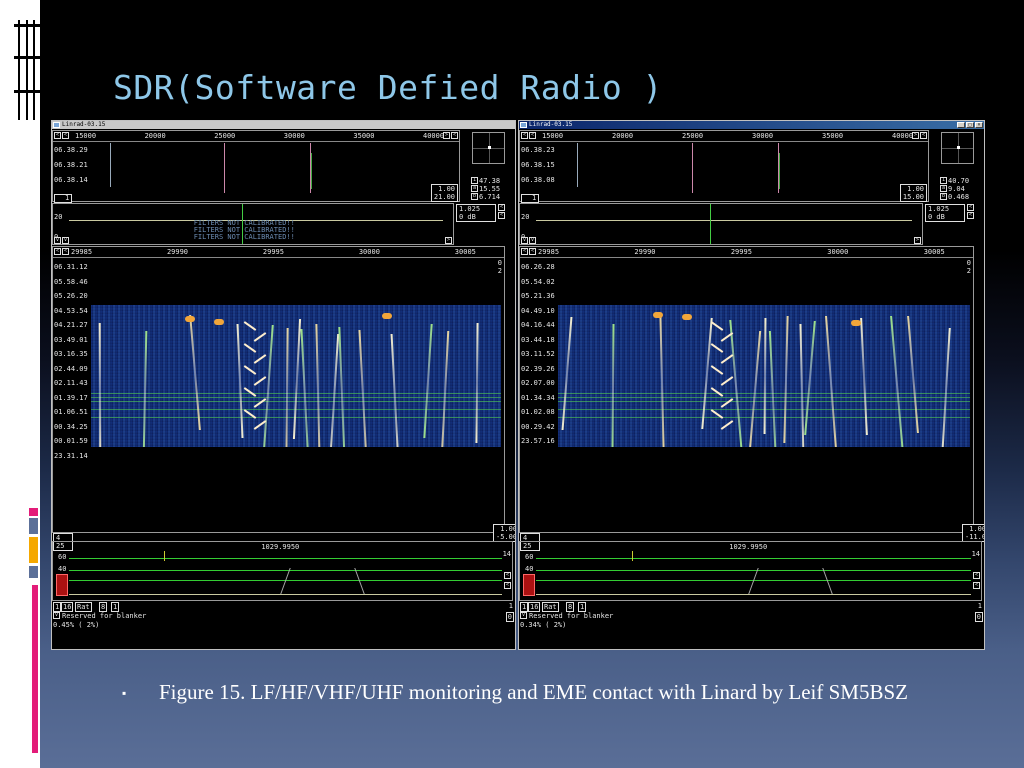 This screenshot has width=1024, height=768. I want to click on waterfall-time-label: 02.39.26, so click(538, 368).